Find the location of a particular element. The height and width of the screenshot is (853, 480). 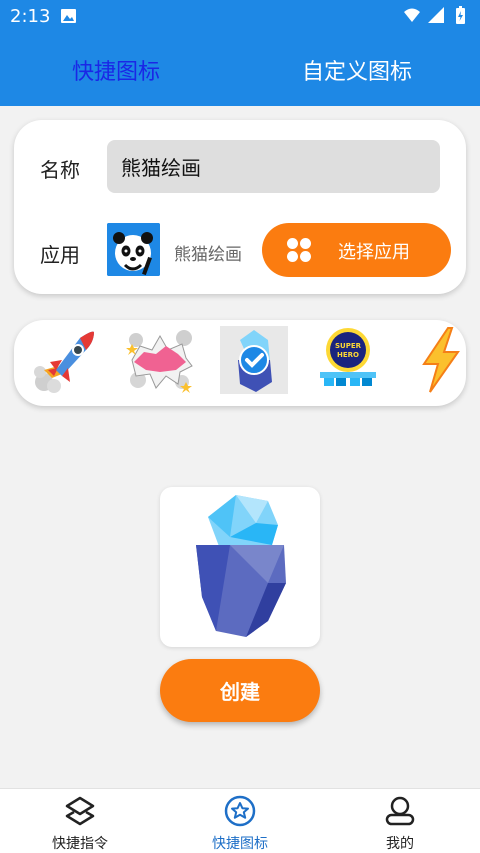

iceberg-check-icon is located at coordinates (254, 360).